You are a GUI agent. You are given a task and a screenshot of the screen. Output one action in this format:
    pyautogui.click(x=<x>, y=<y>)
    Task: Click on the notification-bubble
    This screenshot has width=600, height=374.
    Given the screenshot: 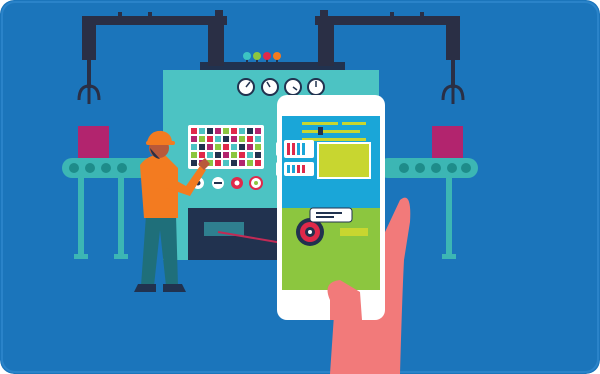 What is the action you would take?
    pyautogui.click(x=331, y=215)
    